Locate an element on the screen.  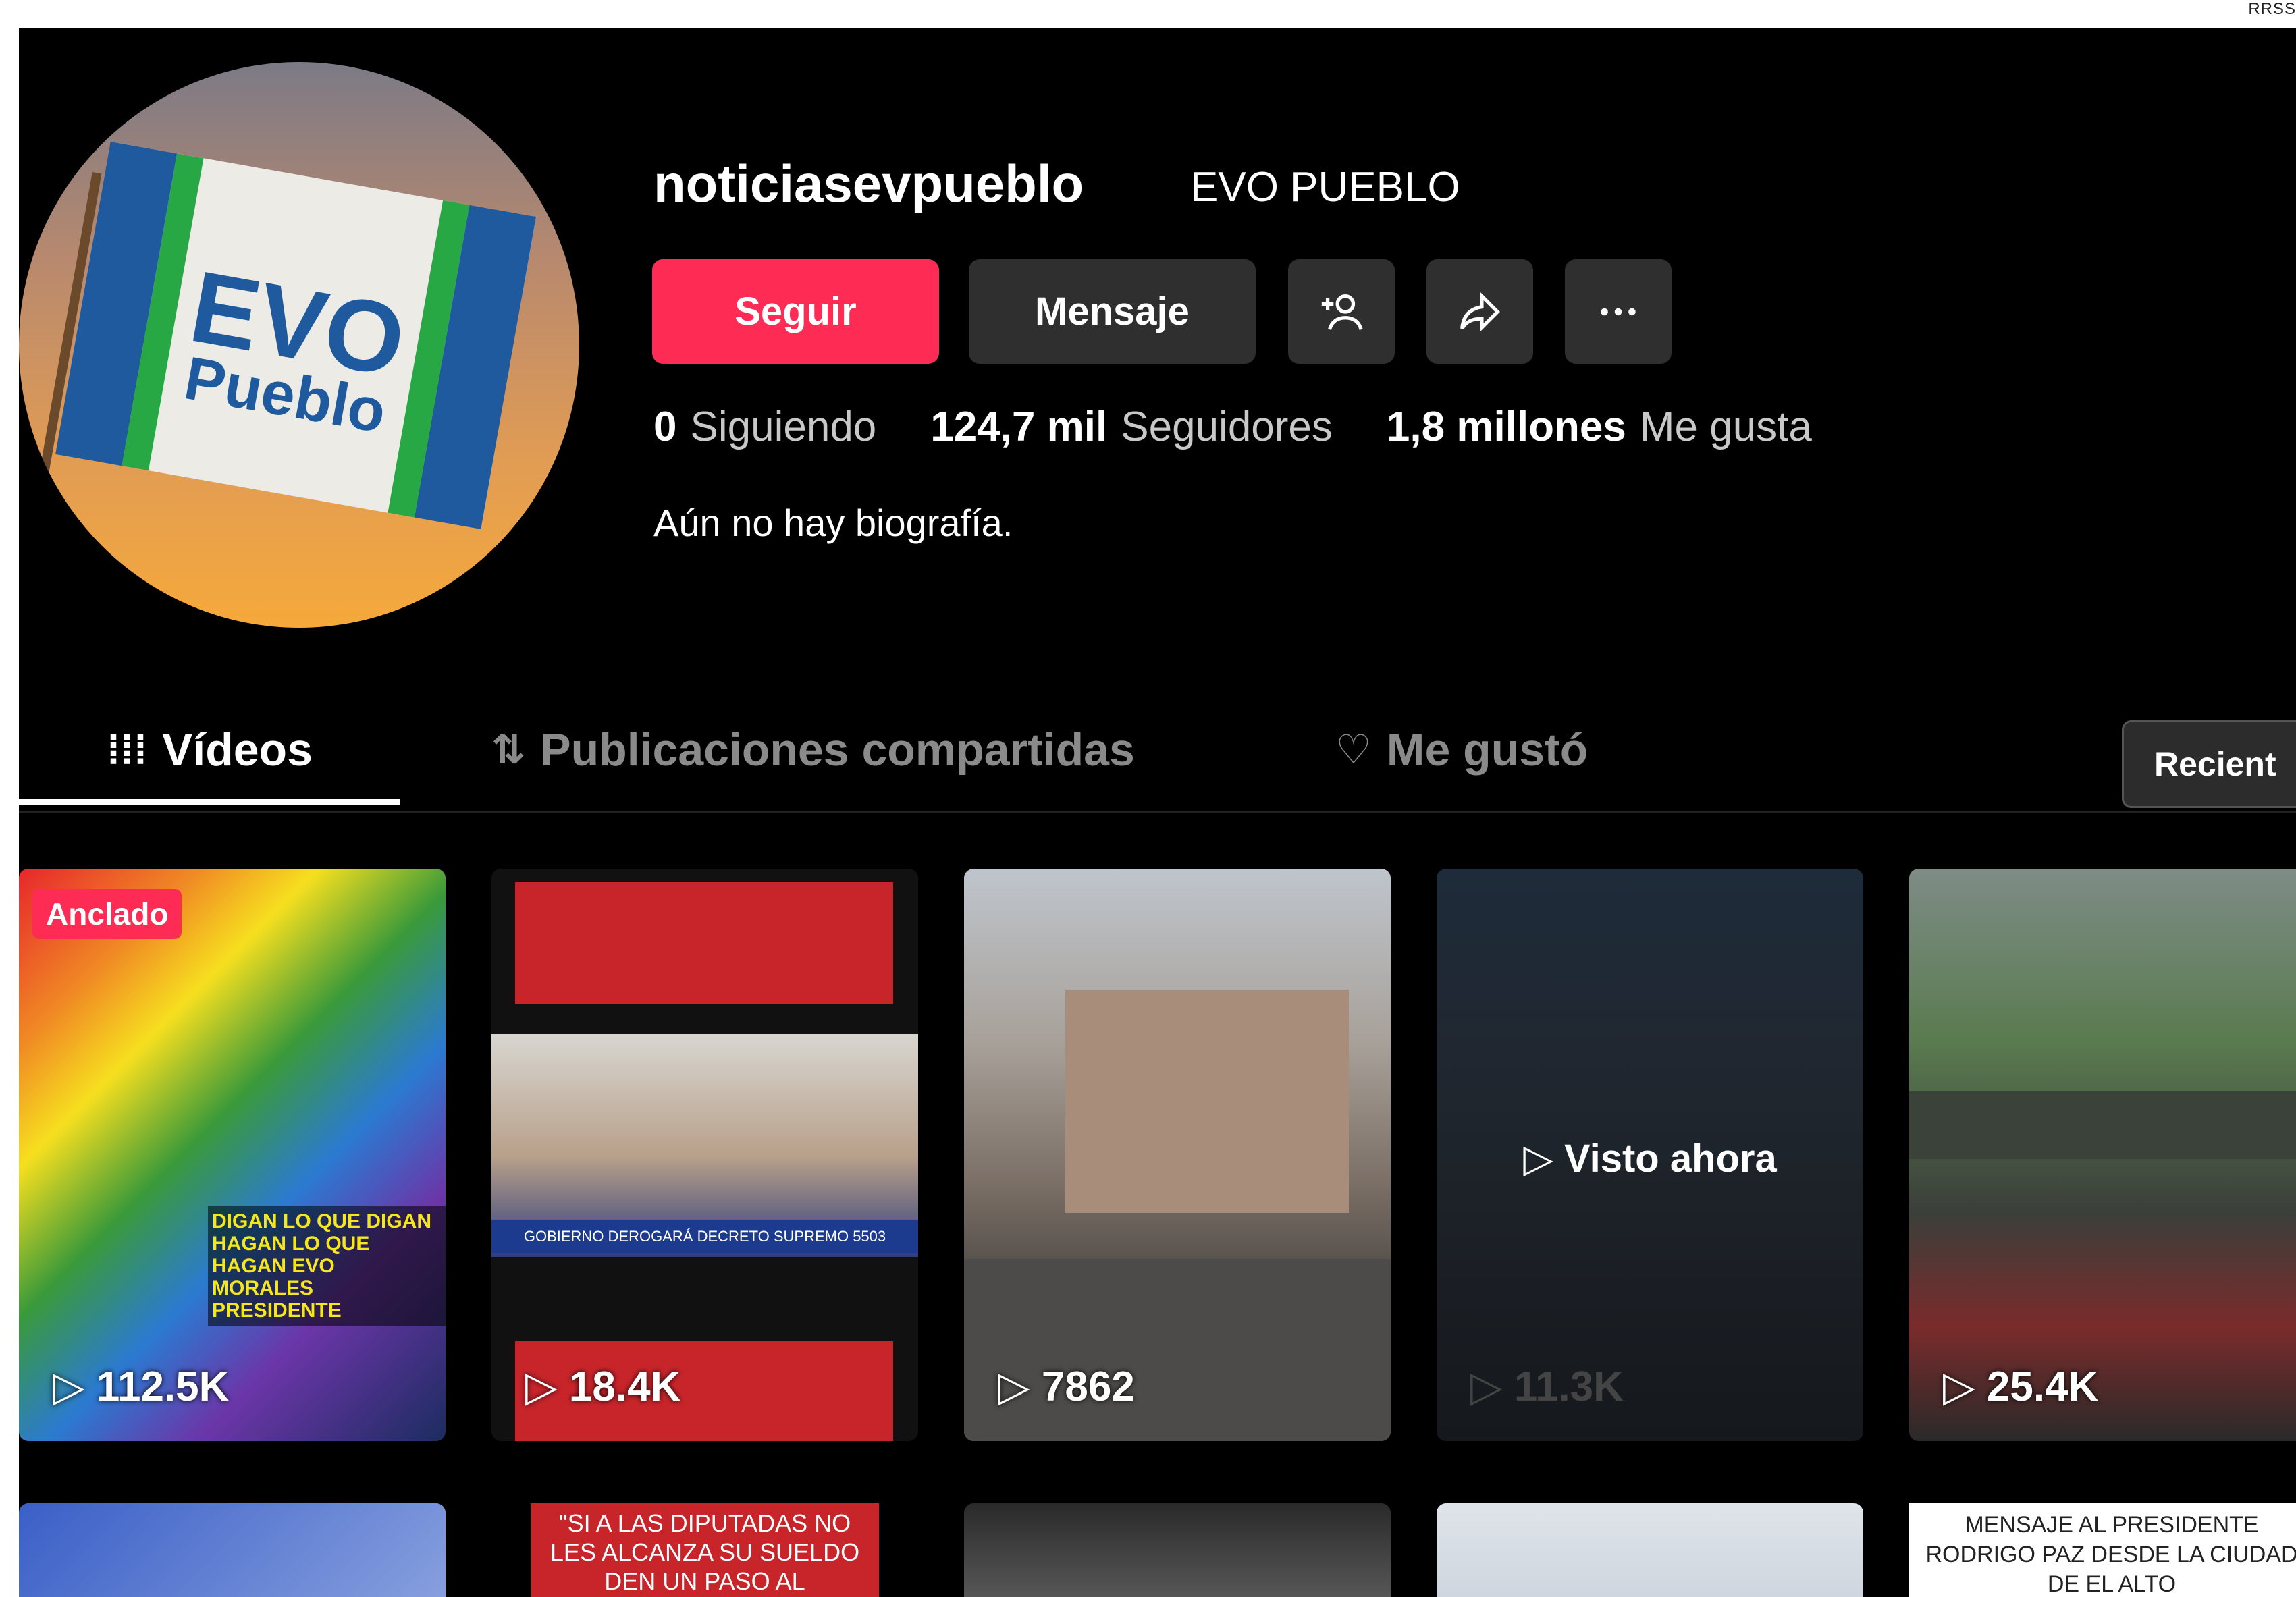
watched-now-label: ▷ Visto ahora is located at coordinates (1650, 1159).